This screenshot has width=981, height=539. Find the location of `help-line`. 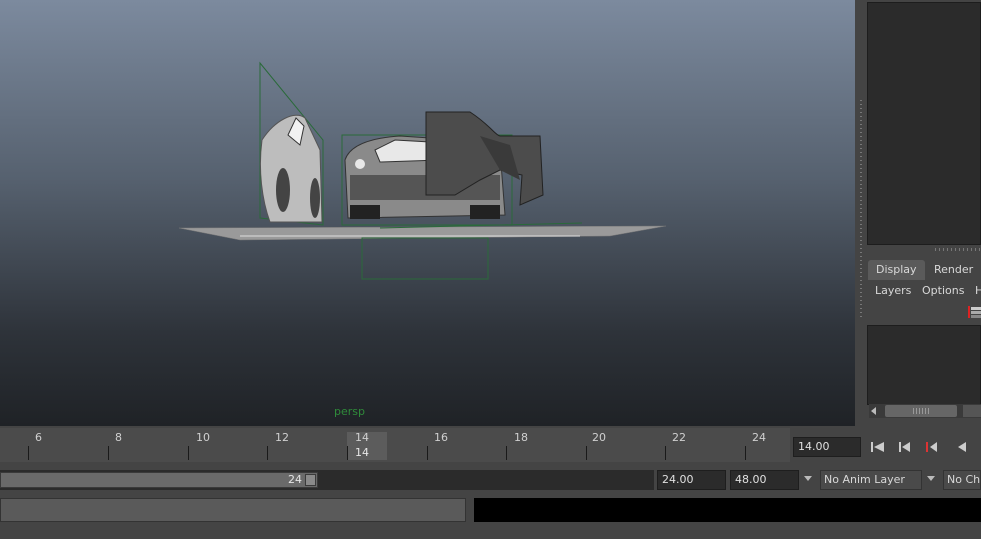

help-line is located at coordinates (490, 531).